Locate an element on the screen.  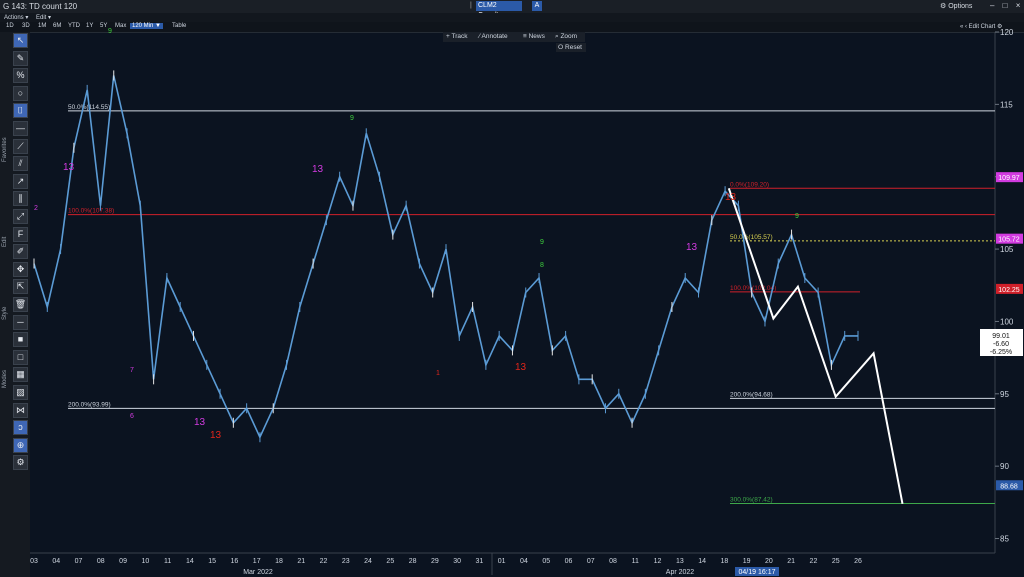
x-tick-label: 19 is located at coordinates (747, 561).